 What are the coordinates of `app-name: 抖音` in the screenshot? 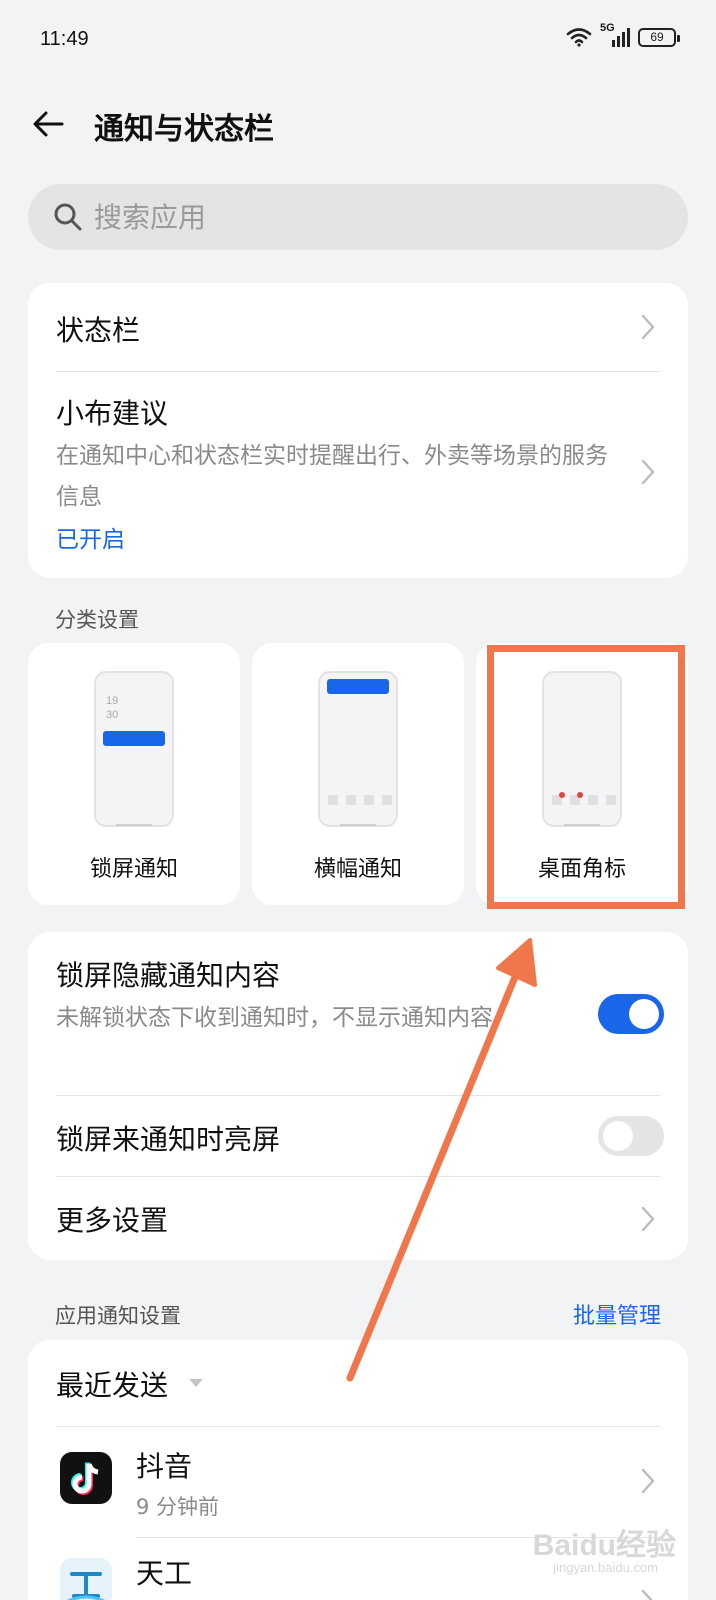 It's located at (164, 1466).